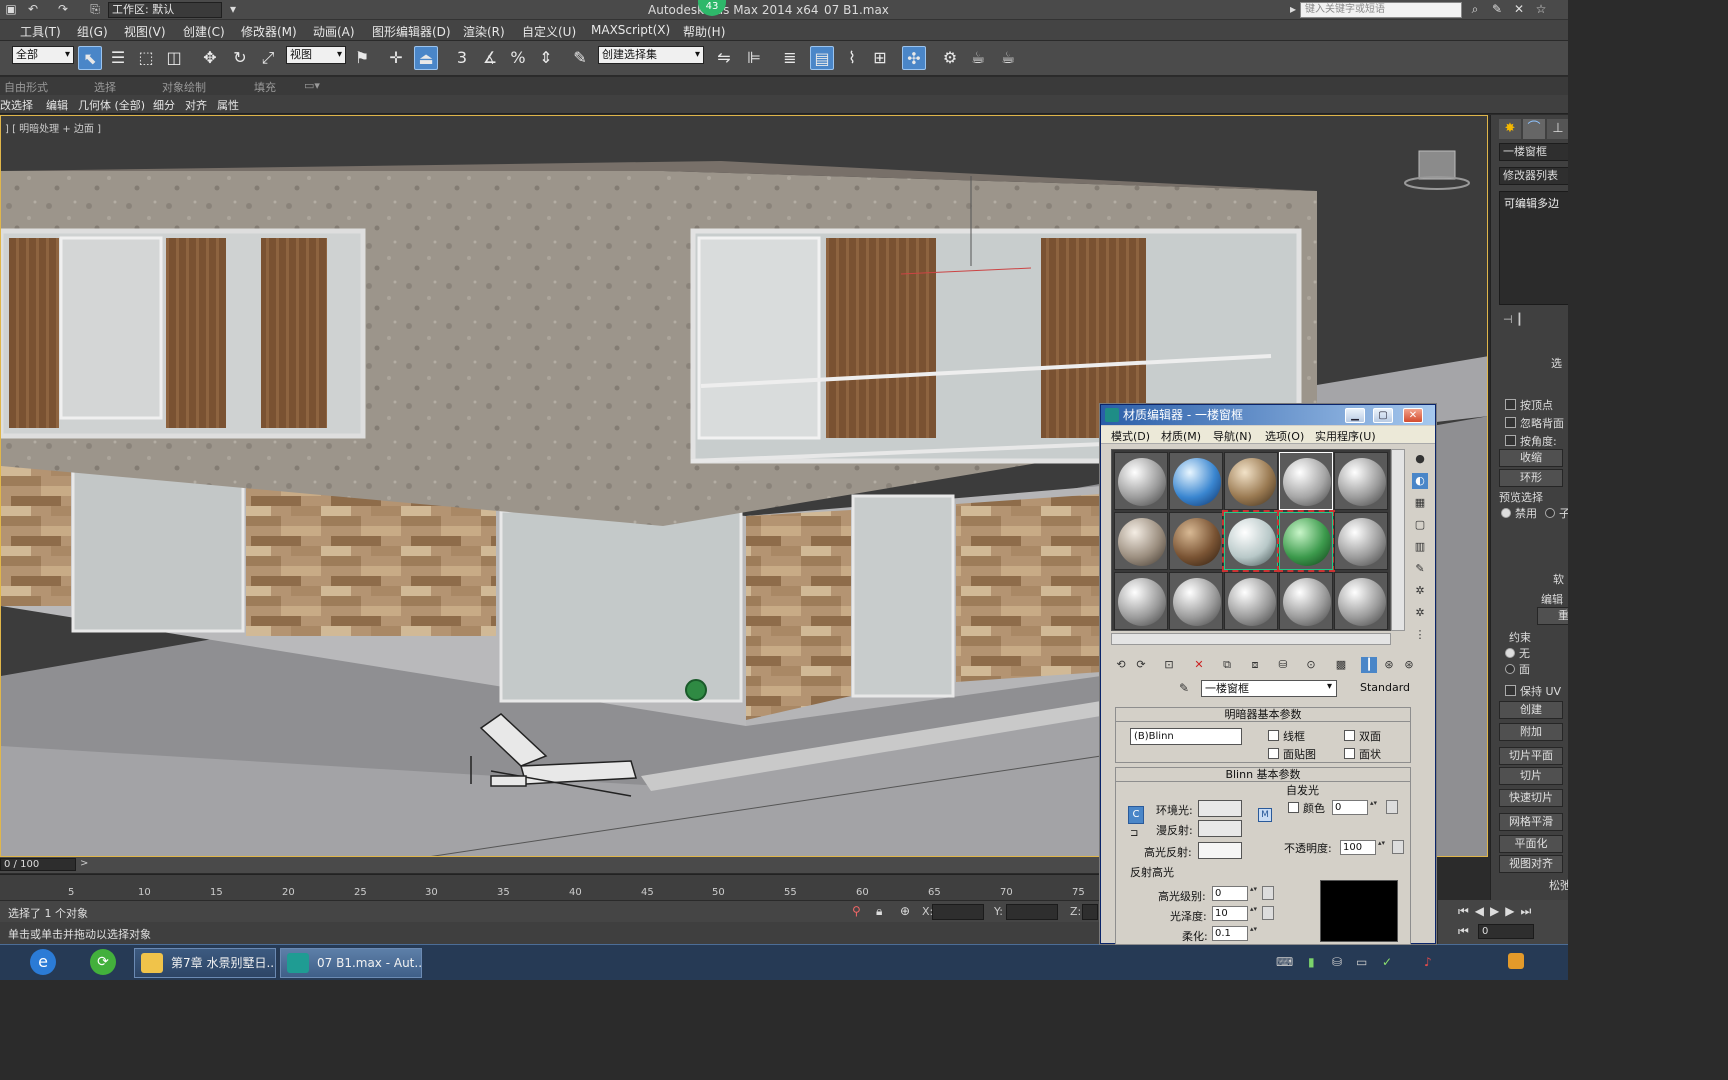 This screenshot has height=1080, width=1728. I want to click on modify-tab-icon: ⌒, so click(1534, 129).